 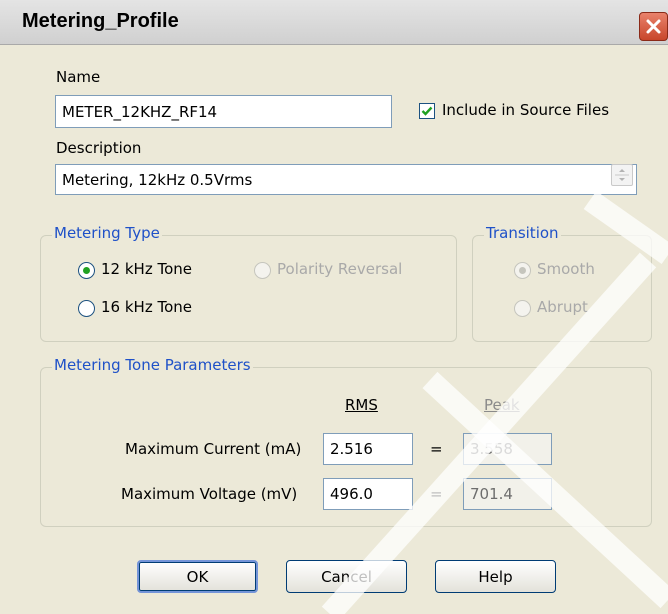 I want to click on close-icon, so click(x=653, y=26).